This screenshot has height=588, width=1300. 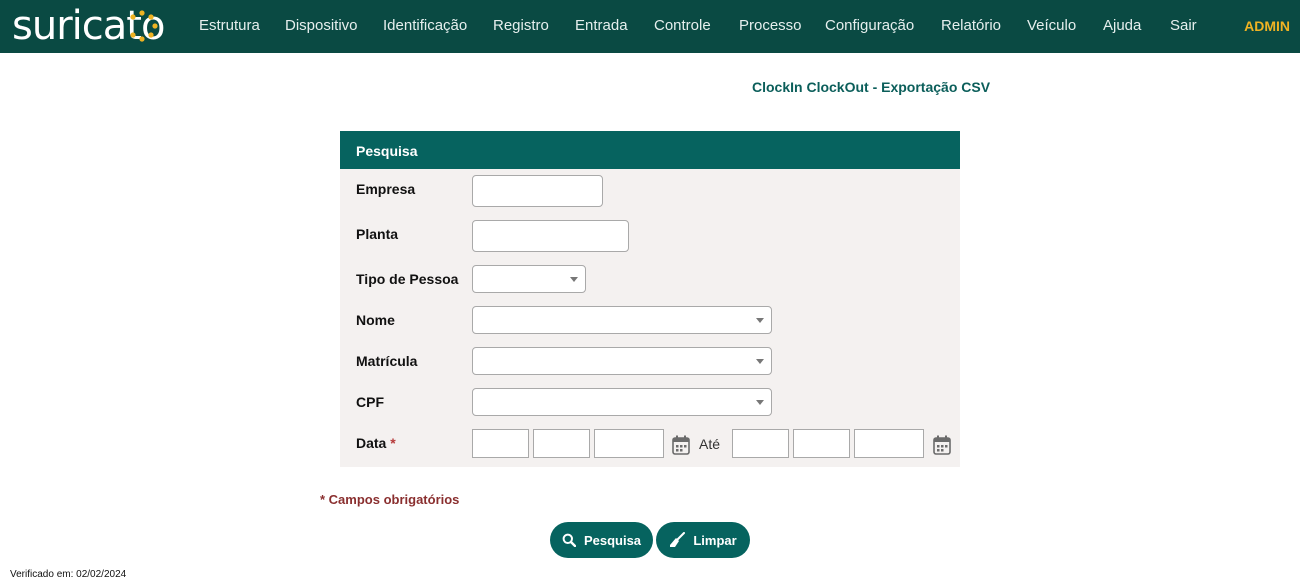 I want to click on empresa-label: Empresa, so click(x=386, y=189).